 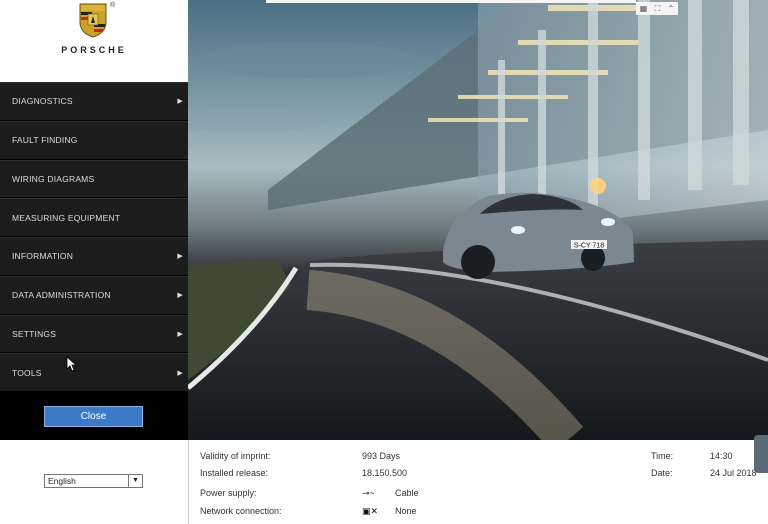 What do you see at coordinates (27, 372) in the screenshot?
I see `menu-item-label: TOOLS` at bounding box center [27, 372].